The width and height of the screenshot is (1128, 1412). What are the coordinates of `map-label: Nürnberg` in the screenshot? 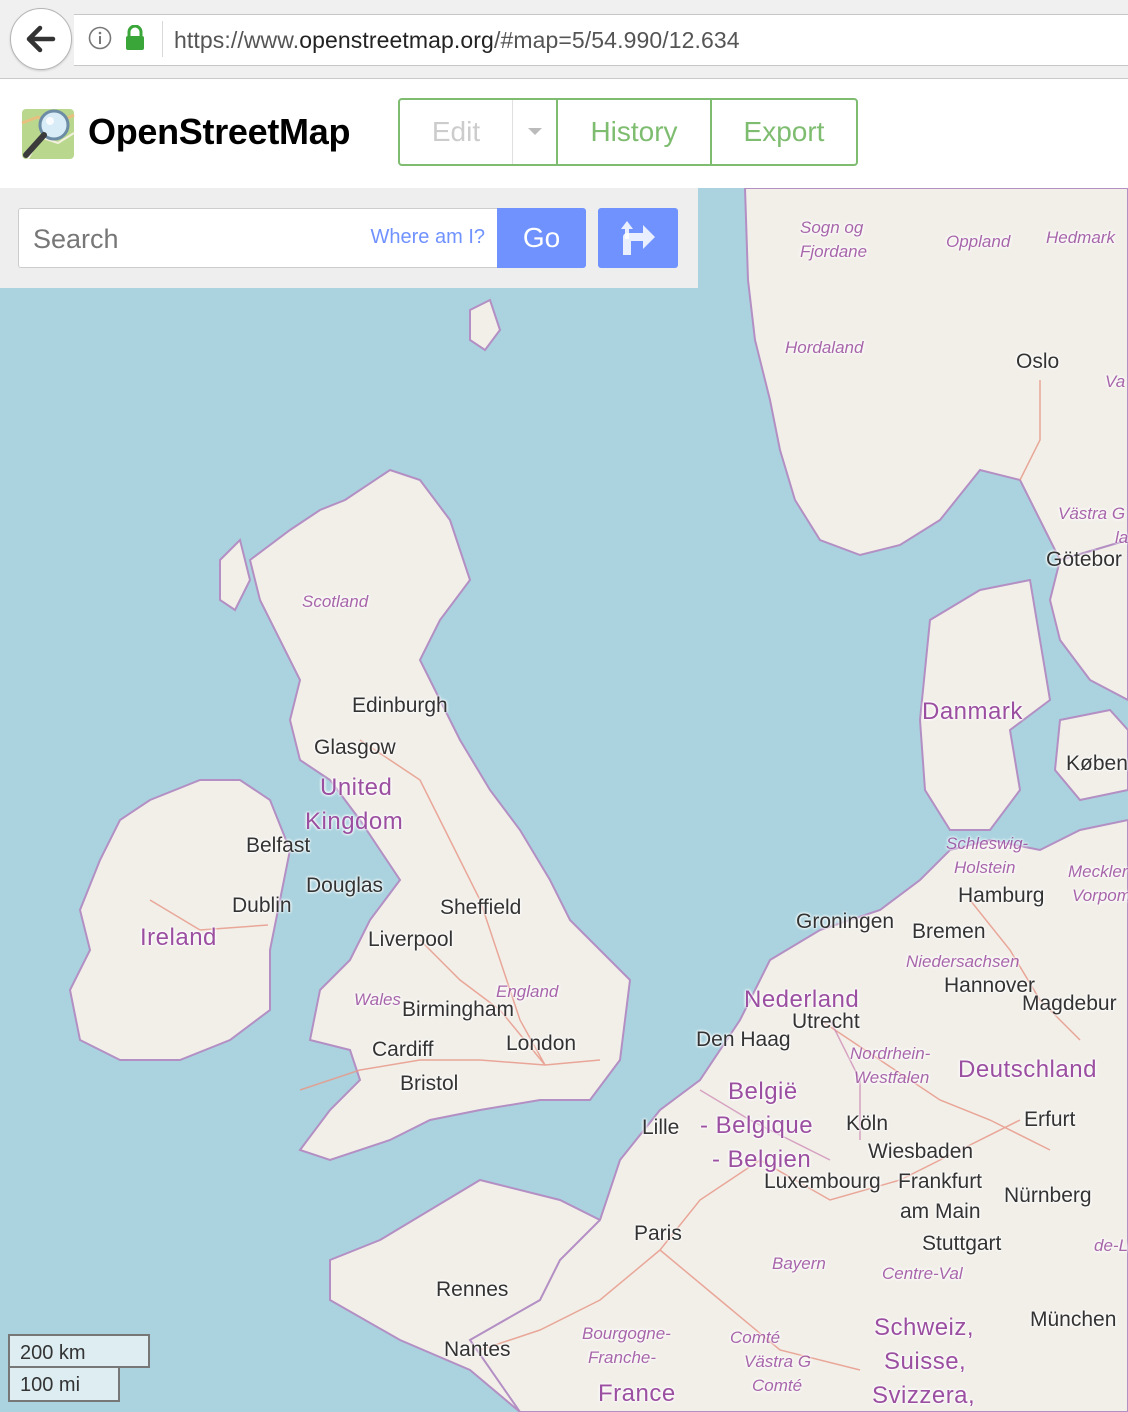 It's located at (1048, 1195).